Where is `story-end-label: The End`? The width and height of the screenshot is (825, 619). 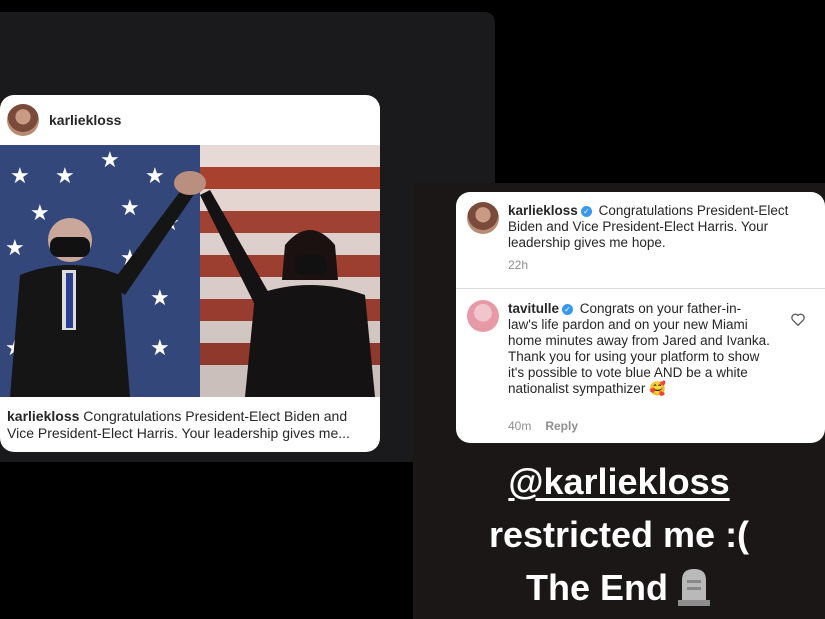 story-end-label: The End is located at coordinates (597, 587).